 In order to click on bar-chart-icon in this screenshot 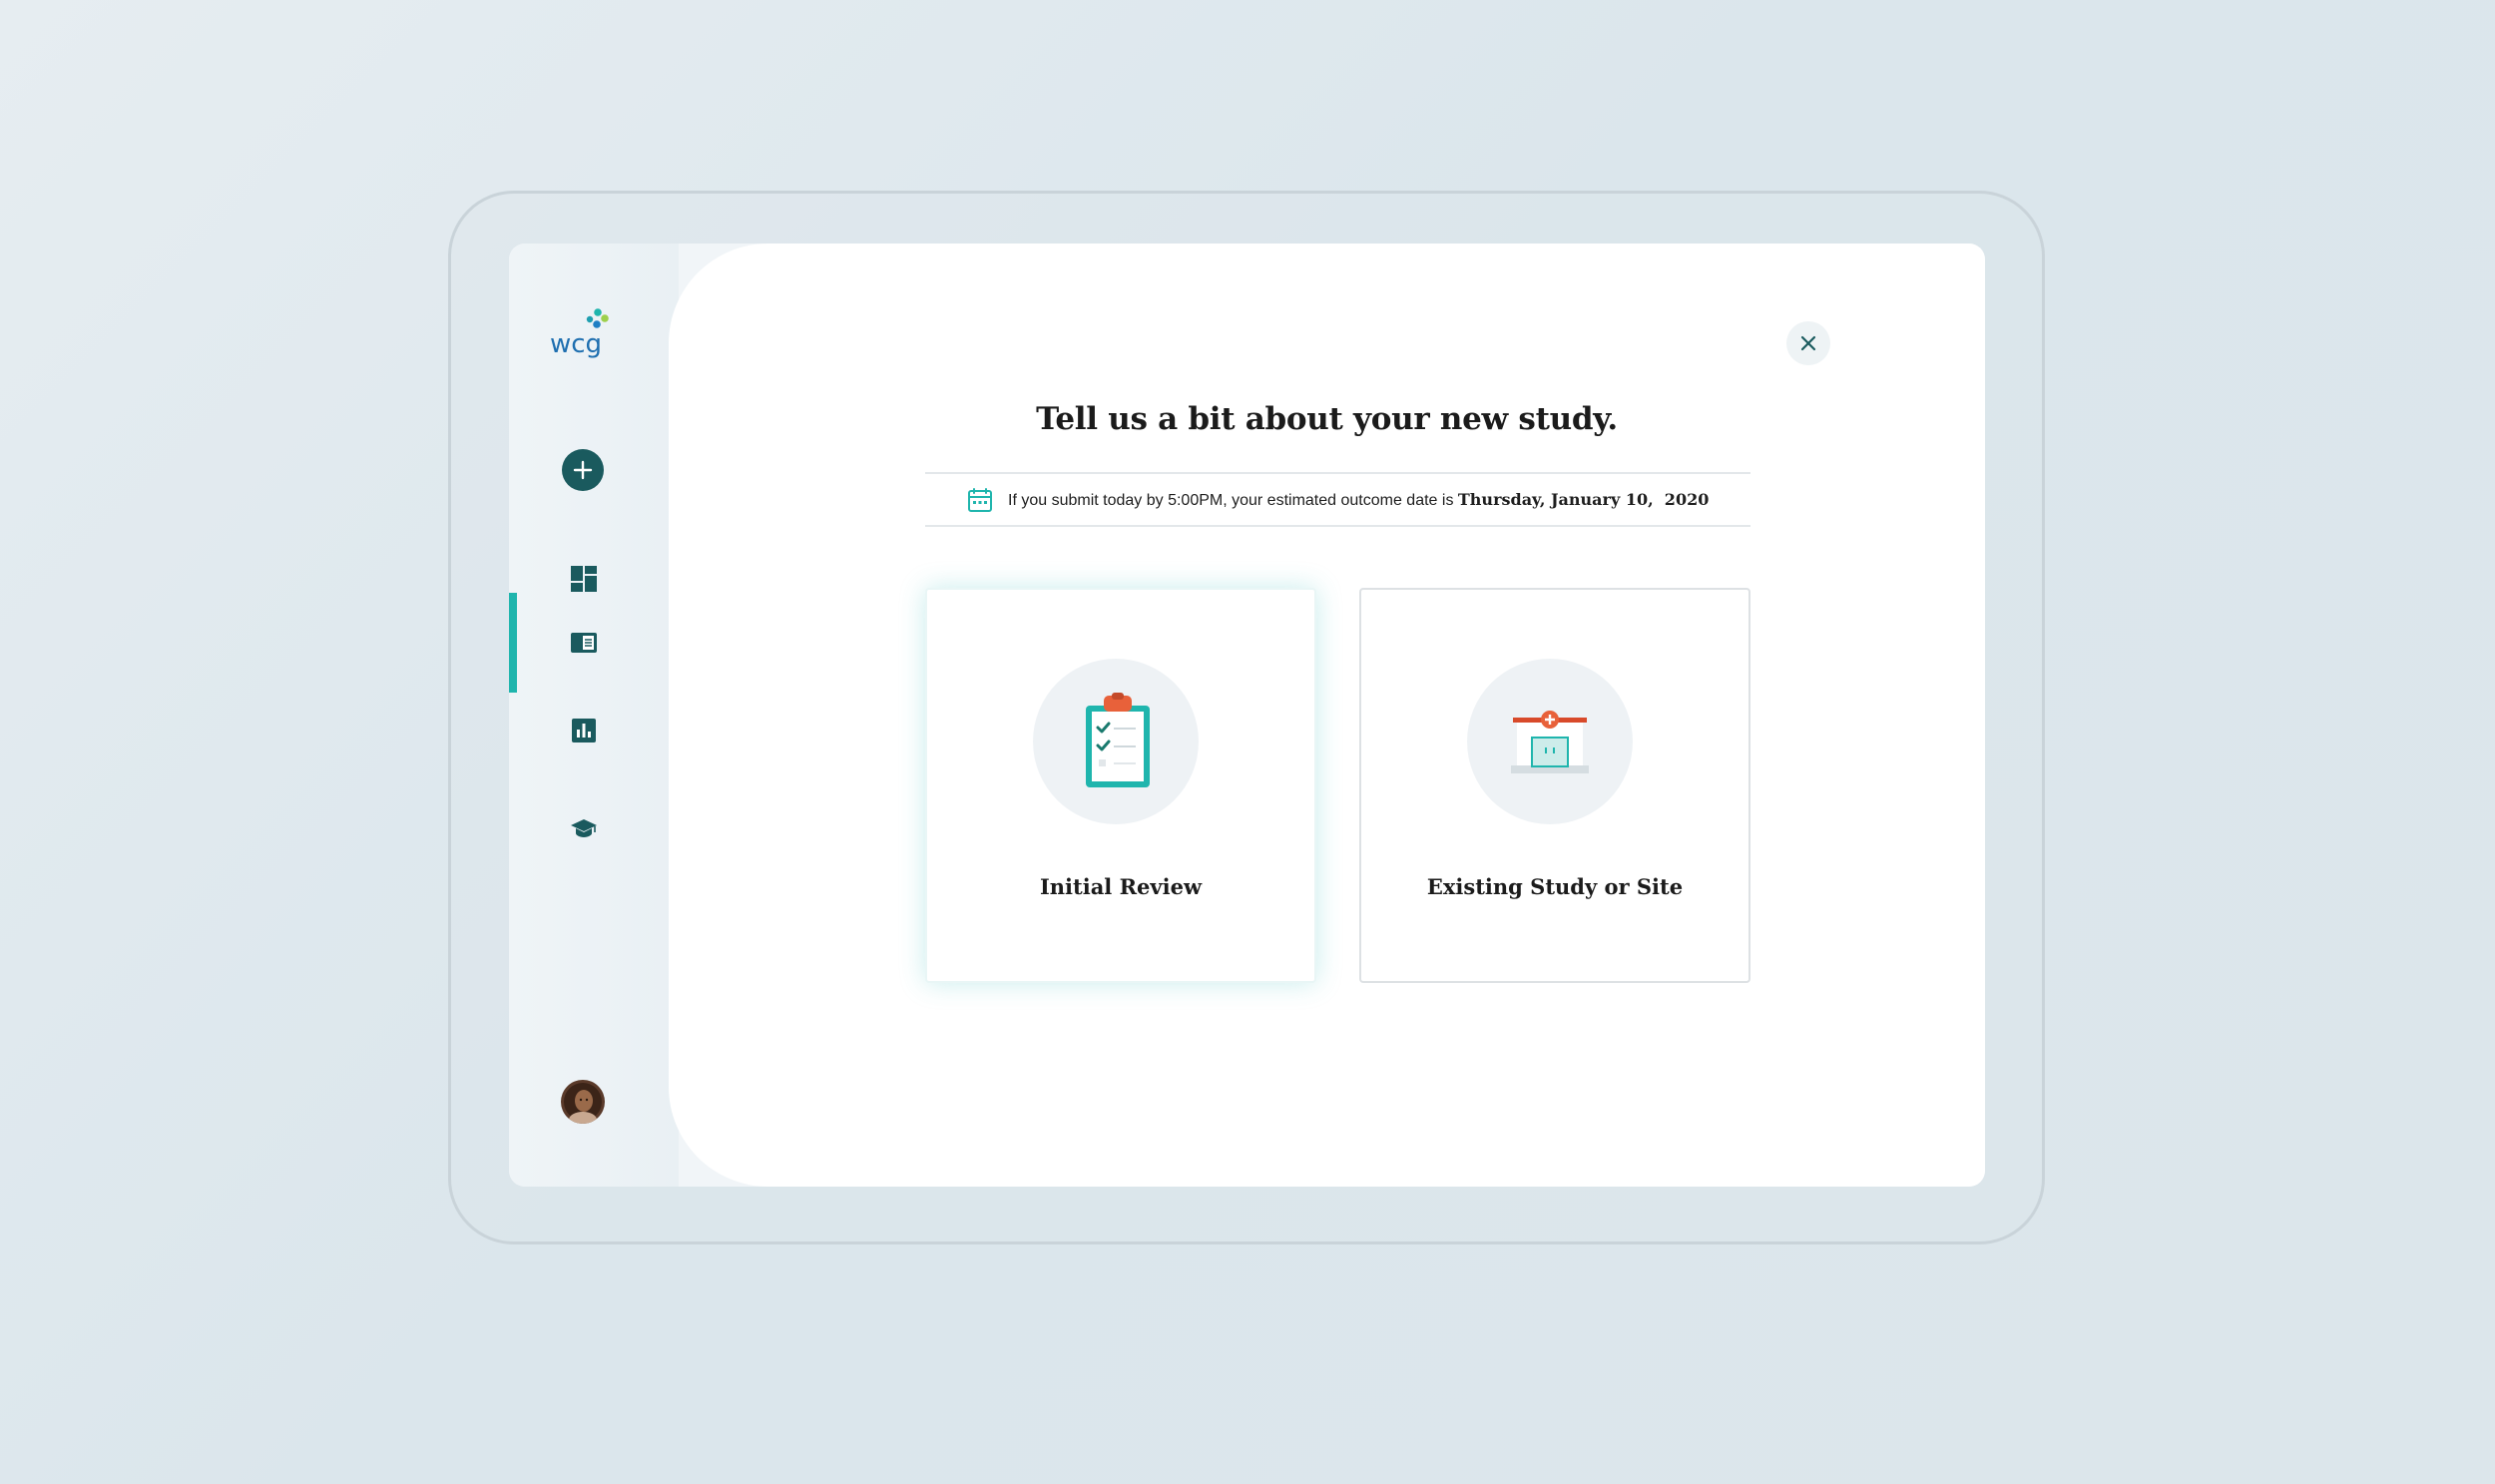, I will do `click(584, 730)`.